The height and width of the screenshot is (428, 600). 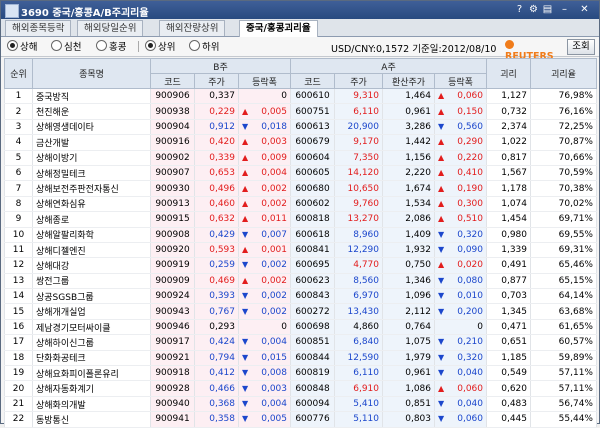 I want to click on cell-b-code: 900941, so click(x=172, y=419).